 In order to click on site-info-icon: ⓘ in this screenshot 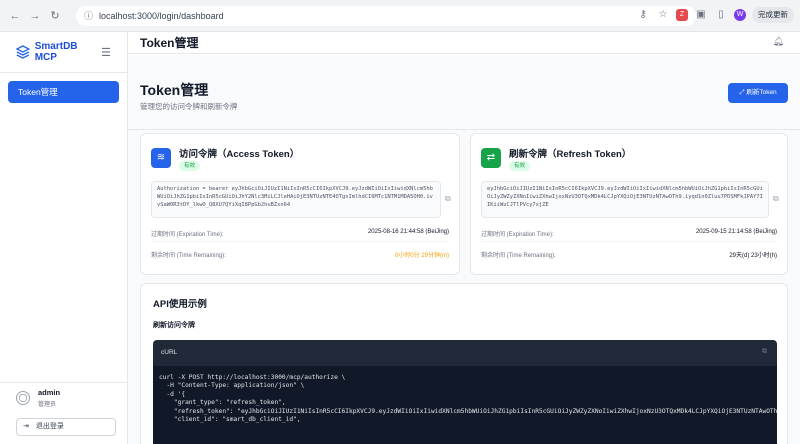, I will do `click(88, 15)`.